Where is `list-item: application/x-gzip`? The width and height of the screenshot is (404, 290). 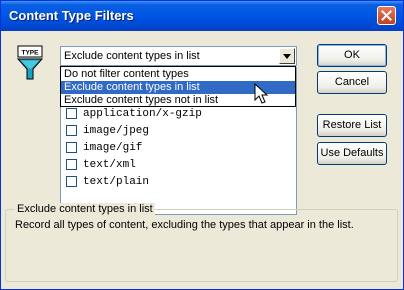 list-item: application/x-gzip is located at coordinates (134, 113).